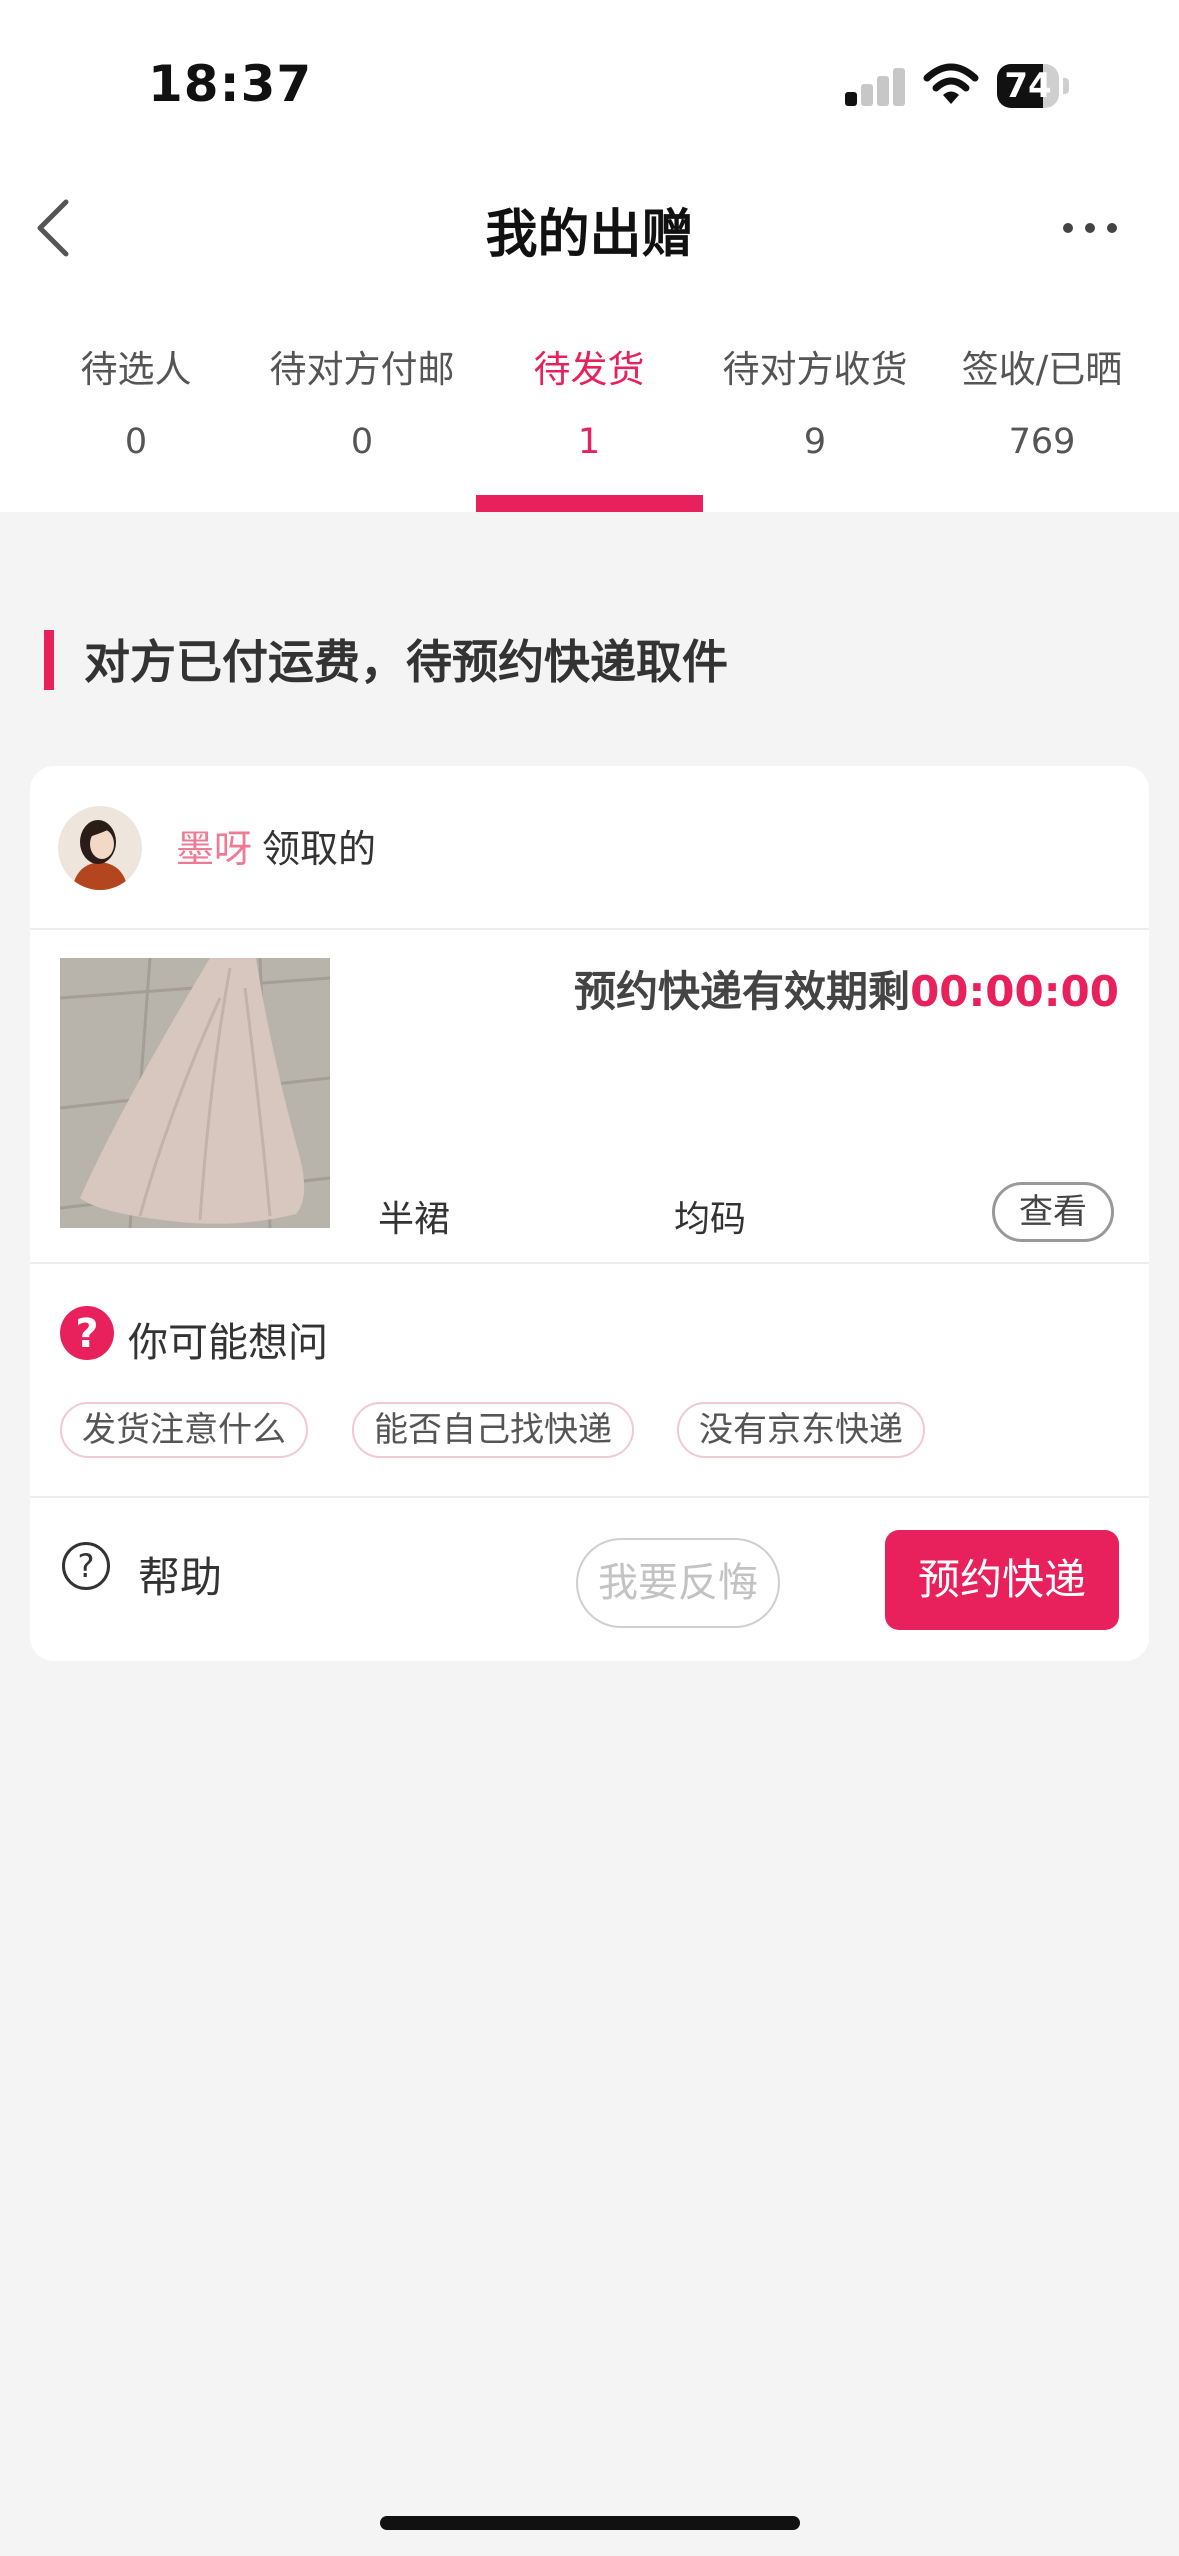 This screenshot has width=1179, height=2556. What do you see at coordinates (184, 1430) in the screenshot?
I see `faq-chip: 发货注意什么` at bounding box center [184, 1430].